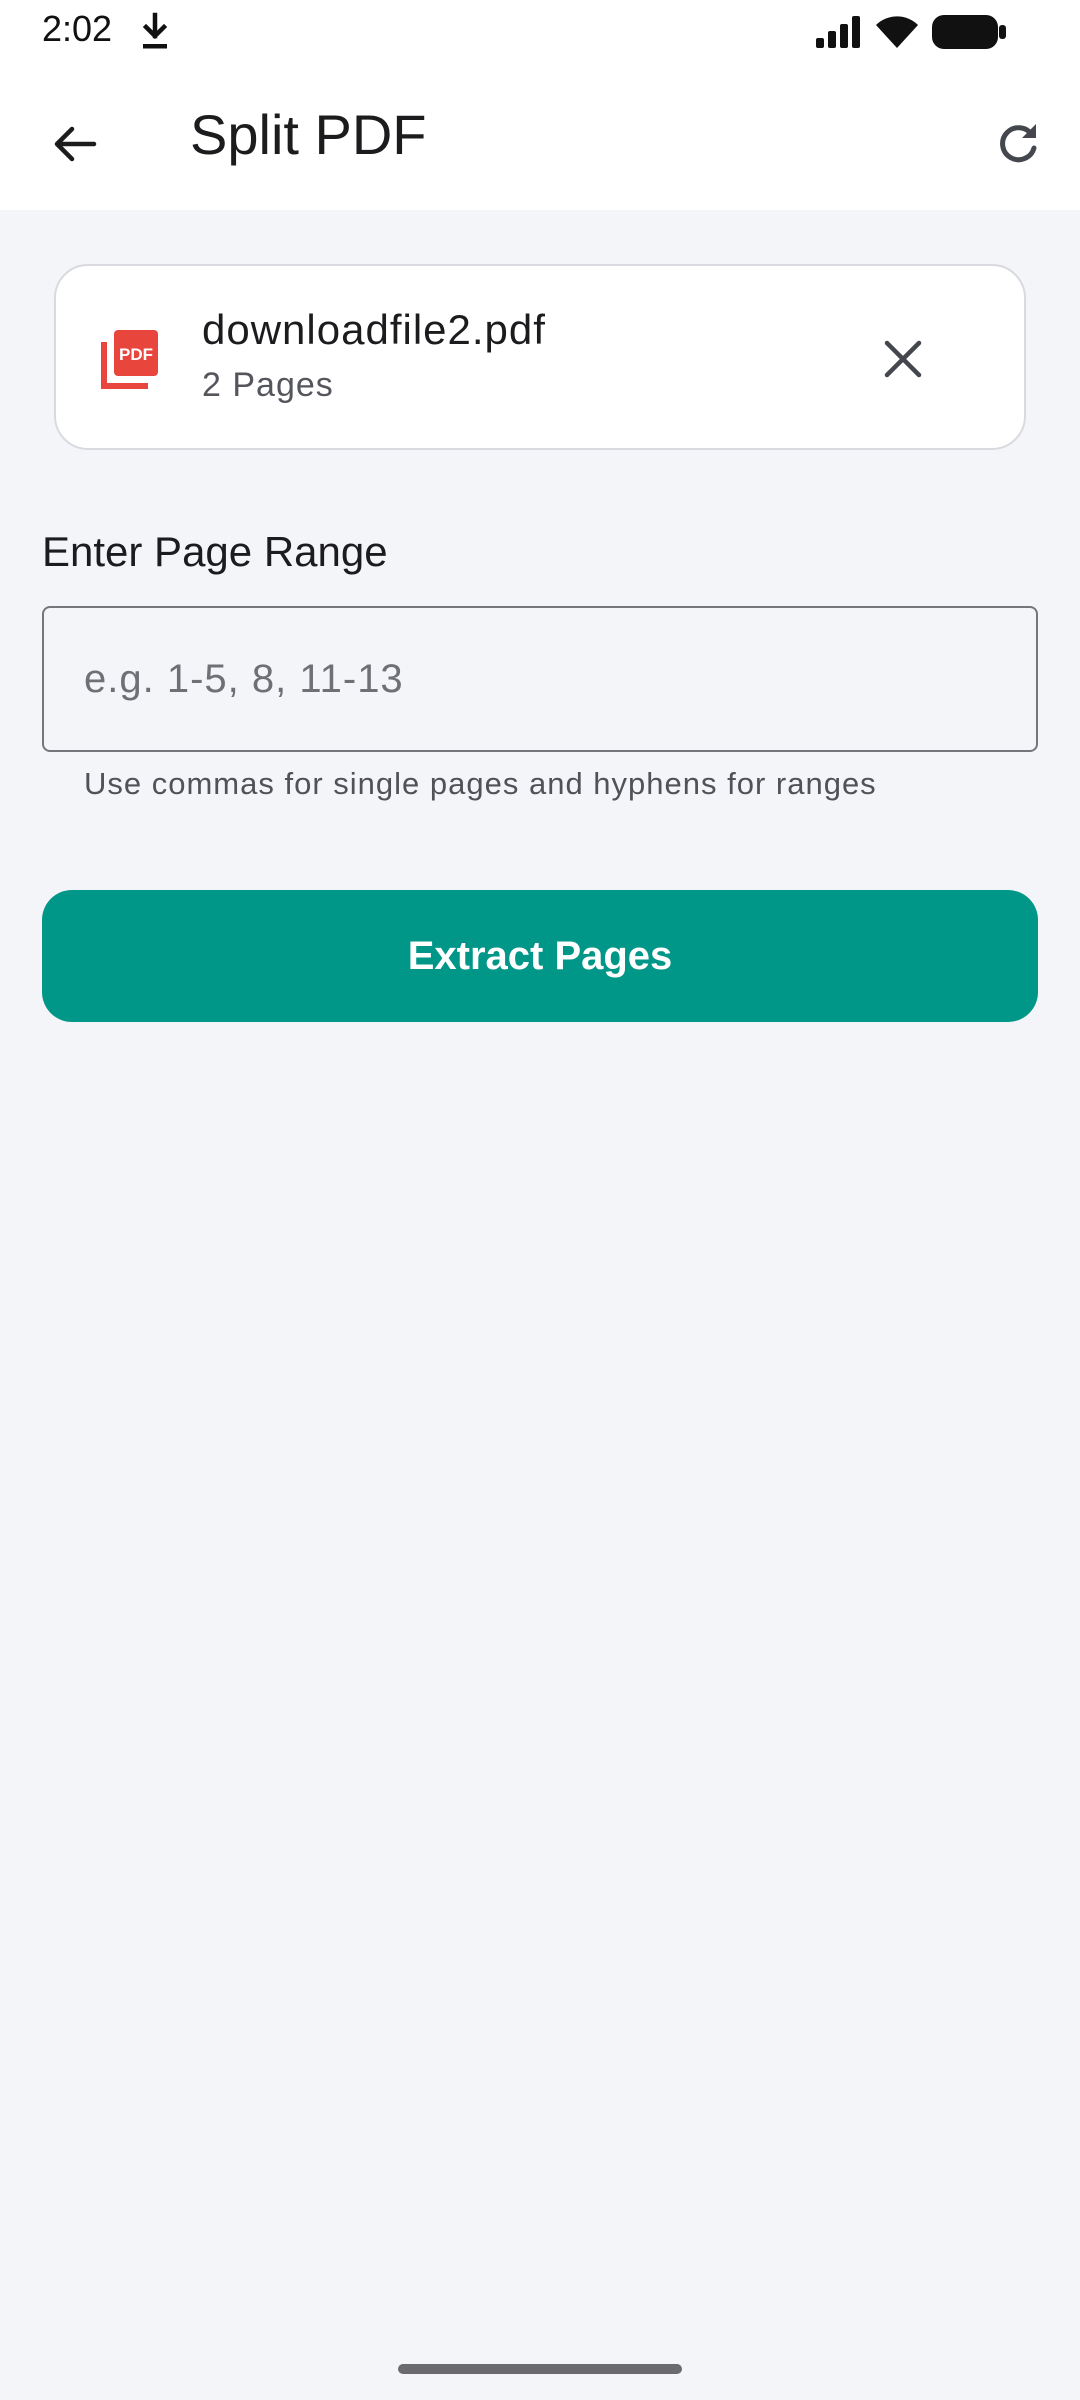 Image resolution: width=1080 pixels, height=2400 pixels. What do you see at coordinates (540, 679) in the screenshot?
I see `page-range-input` at bounding box center [540, 679].